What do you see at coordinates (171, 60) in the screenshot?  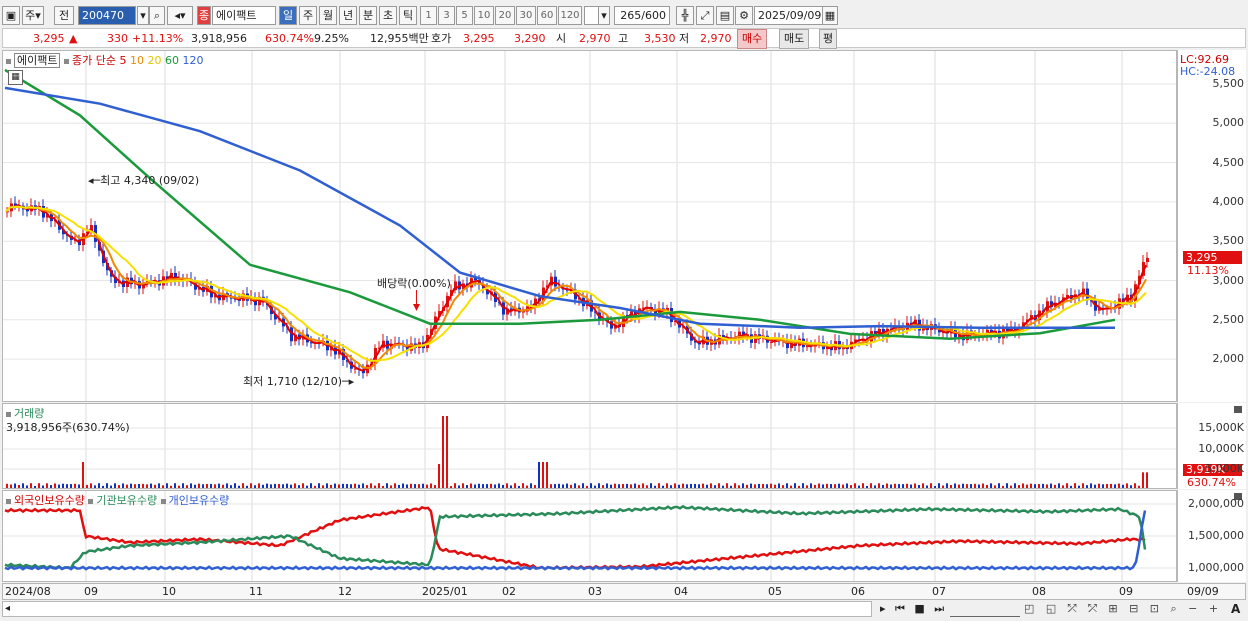 I see `legend-ma60: 60` at bounding box center [171, 60].